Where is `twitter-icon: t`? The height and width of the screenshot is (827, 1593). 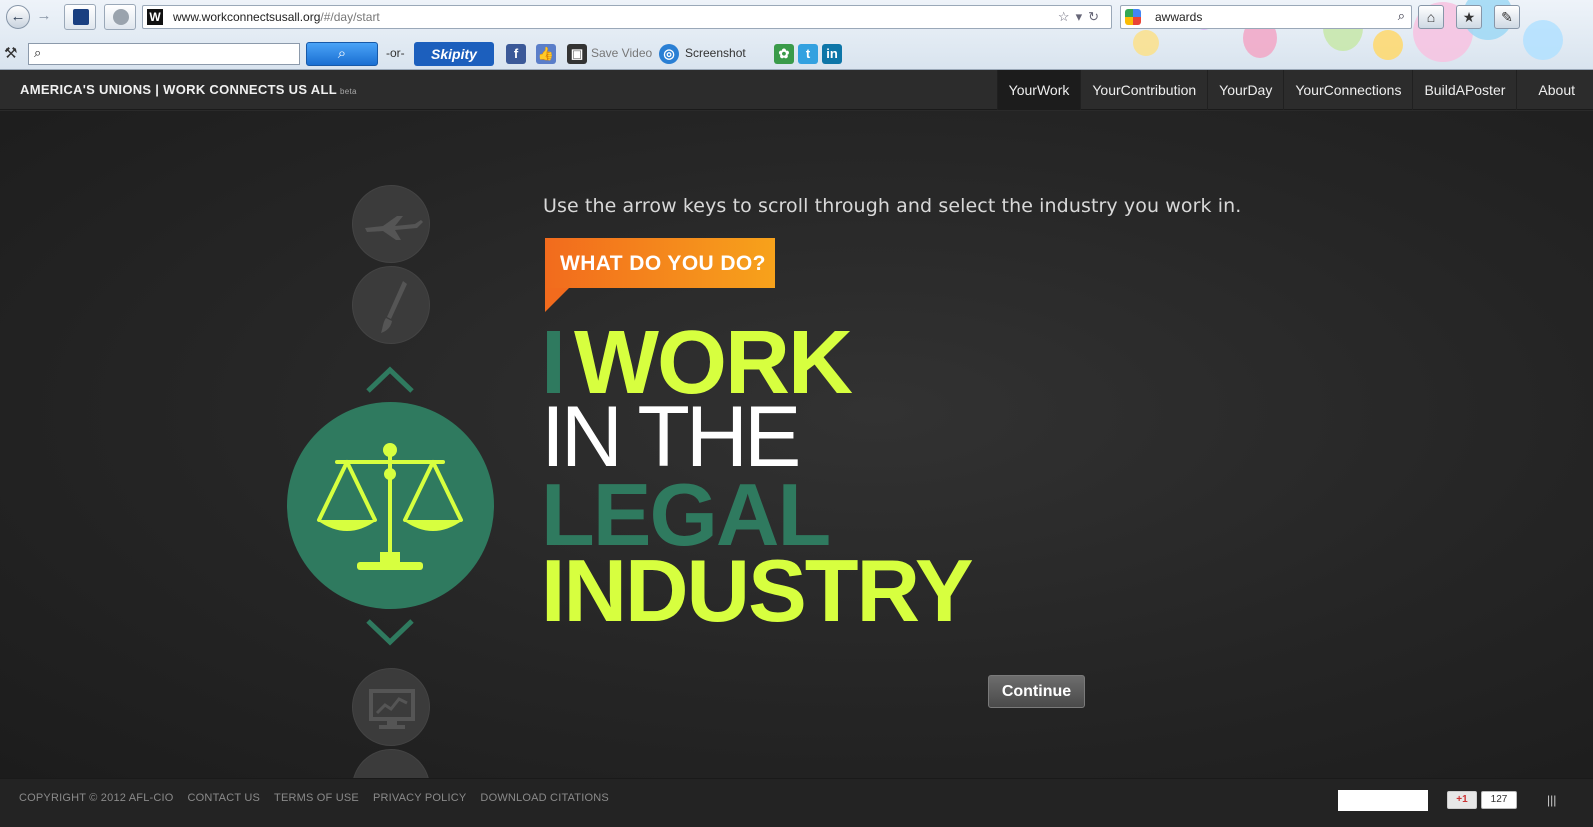 twitter-icon: t is located at coordinates (808, 54).